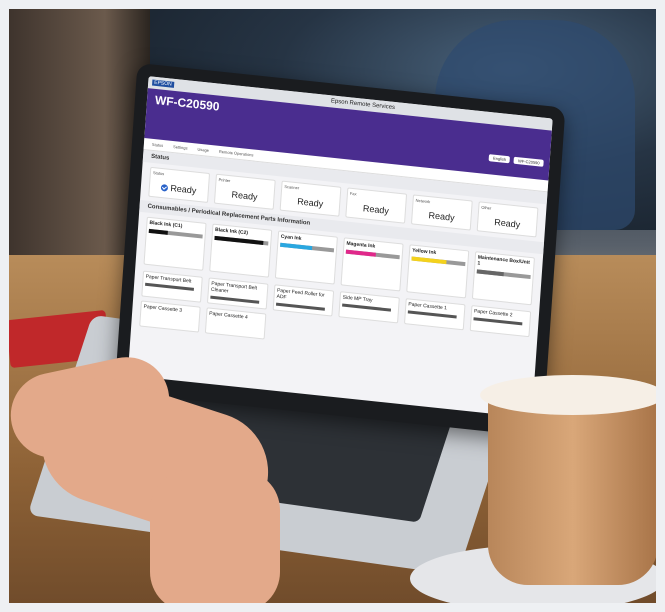 The height and width of the screenshot is (612, 665). What do you see at coordinates (353, 193) in the screenshot?
I see `fax-card-label: Fax` at bounding box center [353, 193].